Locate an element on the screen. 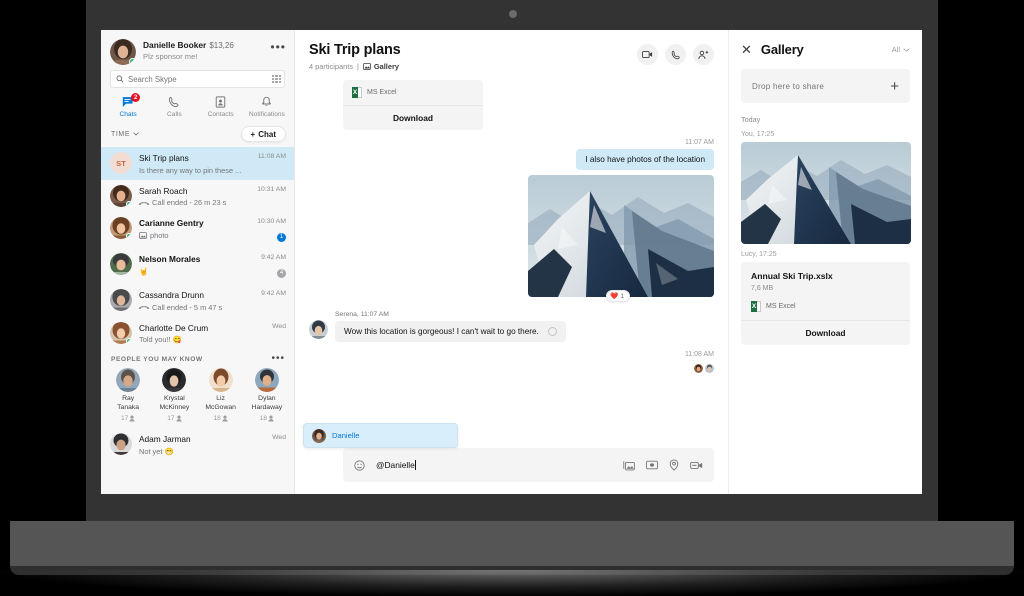  message-input-value: @Danielle is located at coordinates (395, 465).